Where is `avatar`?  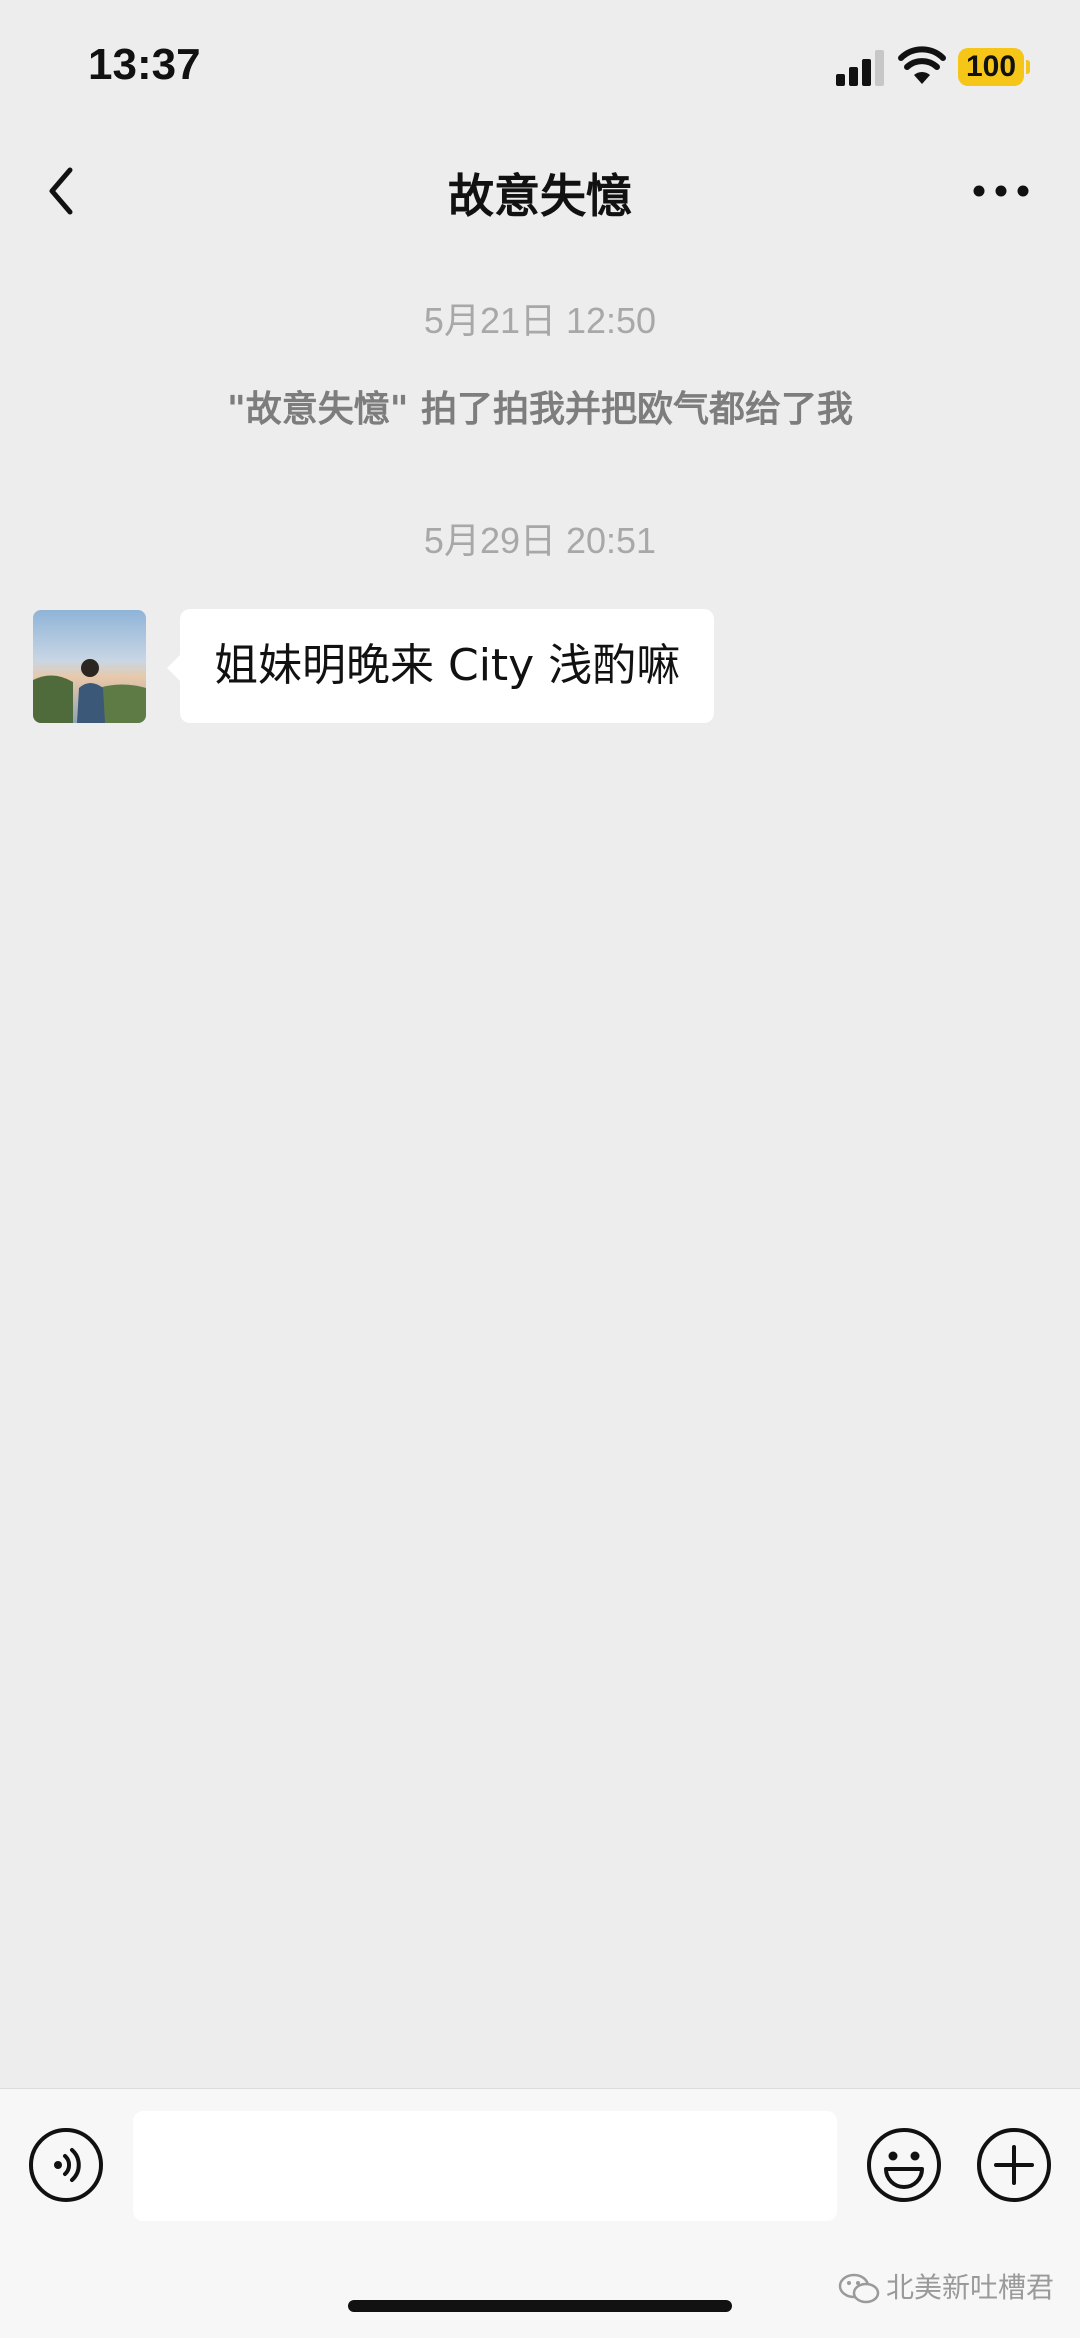
avatar is located at coordinates (89, 666).